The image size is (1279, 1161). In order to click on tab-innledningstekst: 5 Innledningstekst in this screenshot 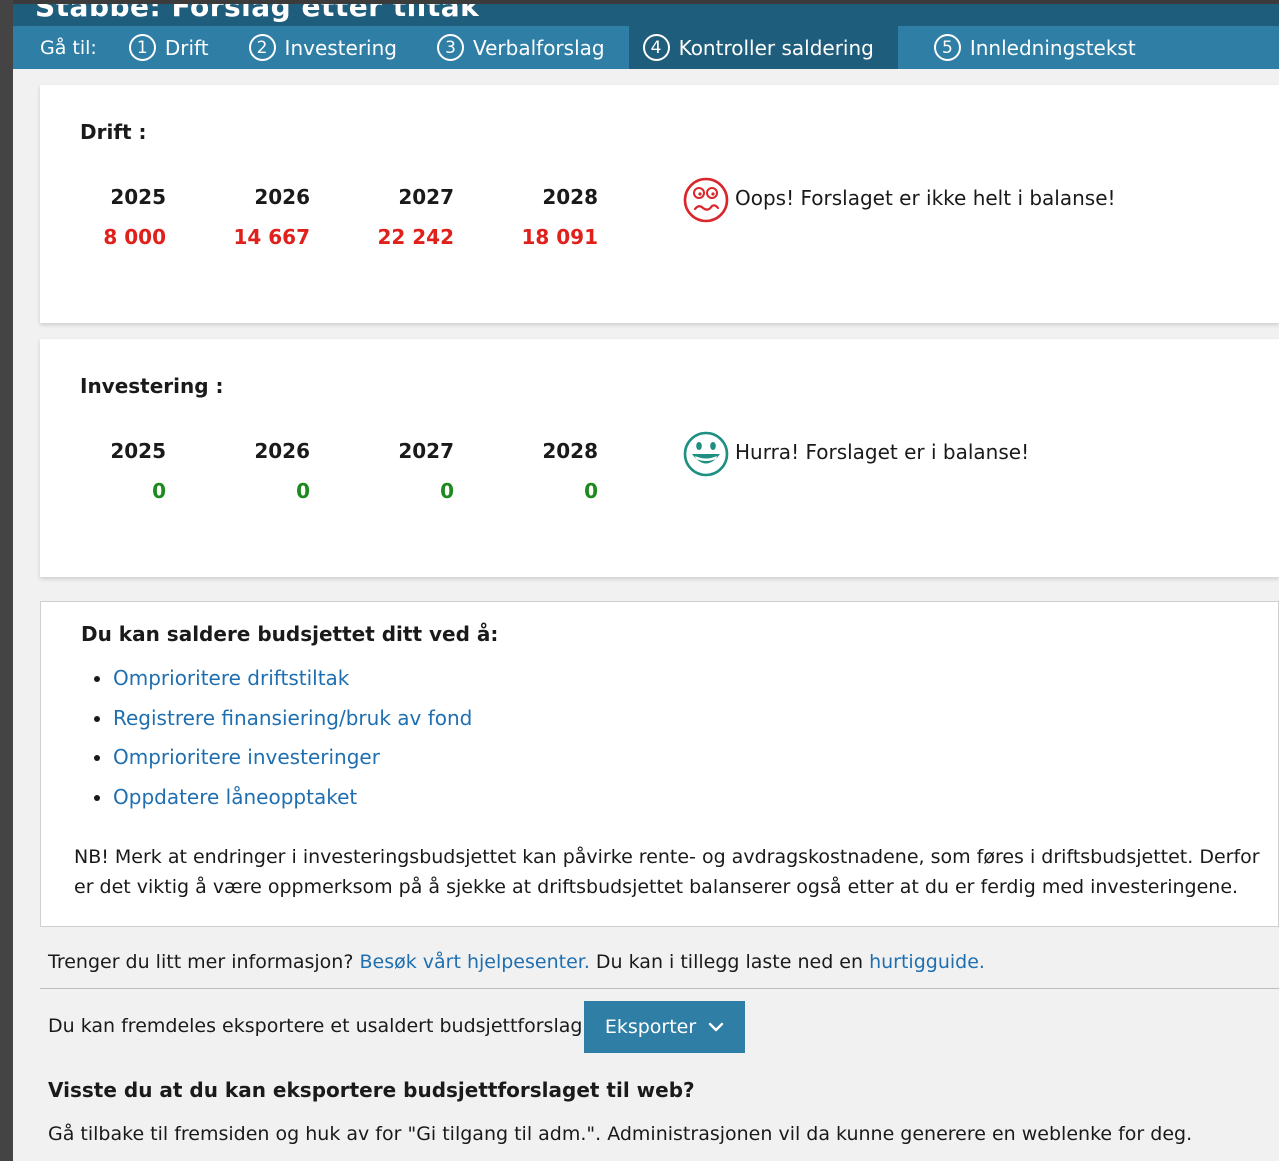, I will do `click(1035, 47)`.